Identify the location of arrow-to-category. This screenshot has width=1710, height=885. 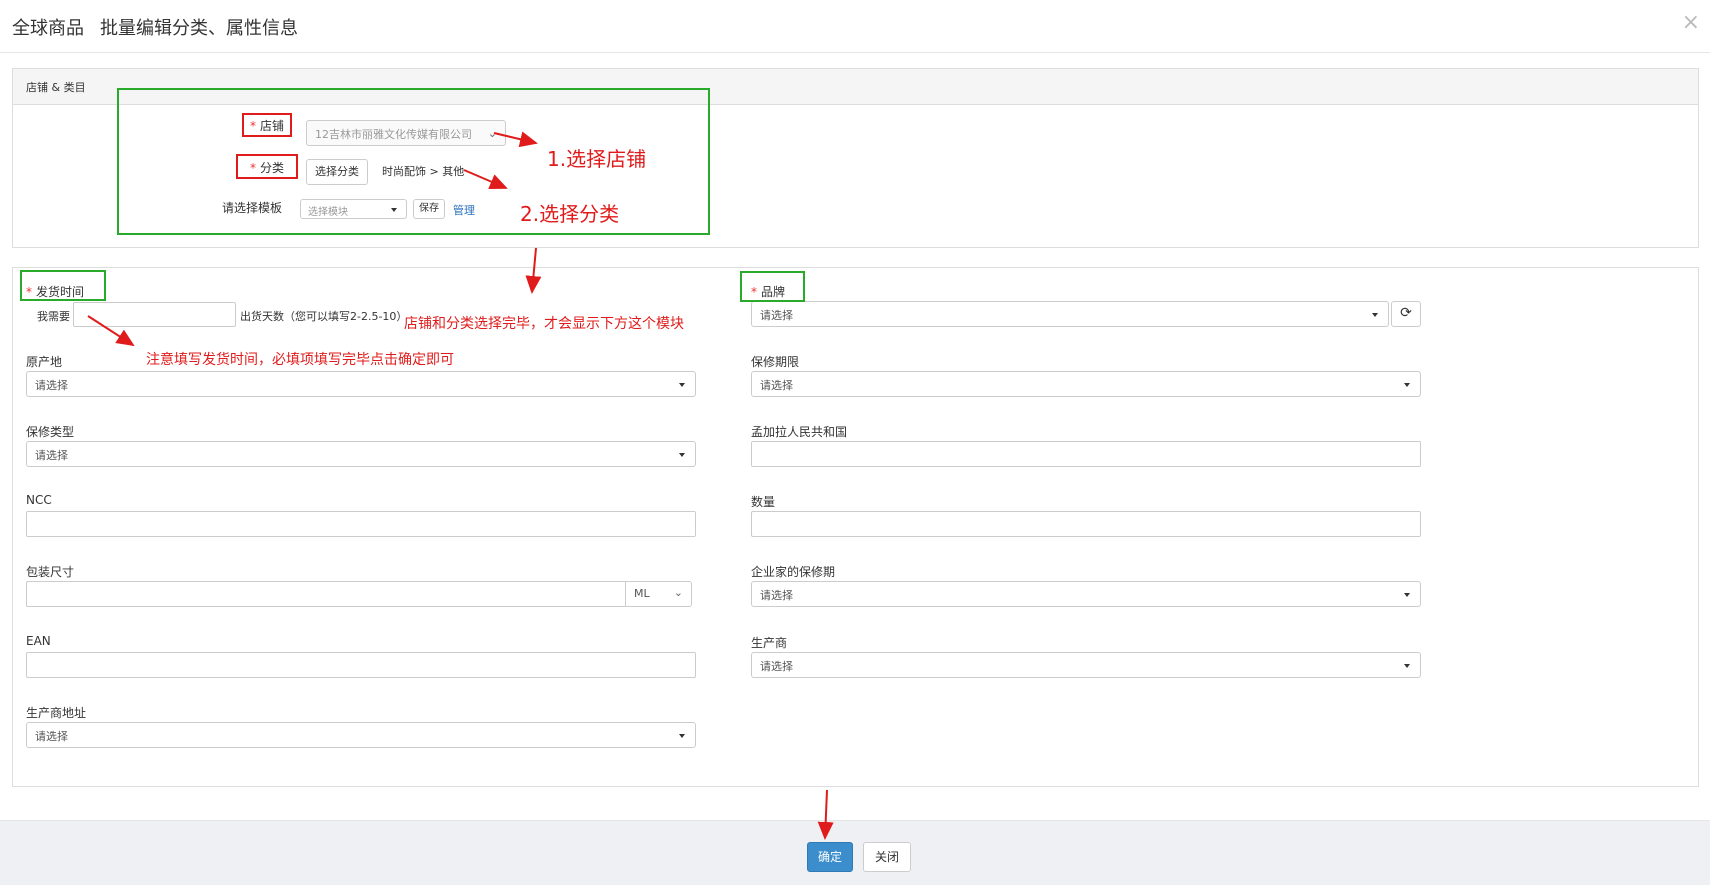
(485, 179).